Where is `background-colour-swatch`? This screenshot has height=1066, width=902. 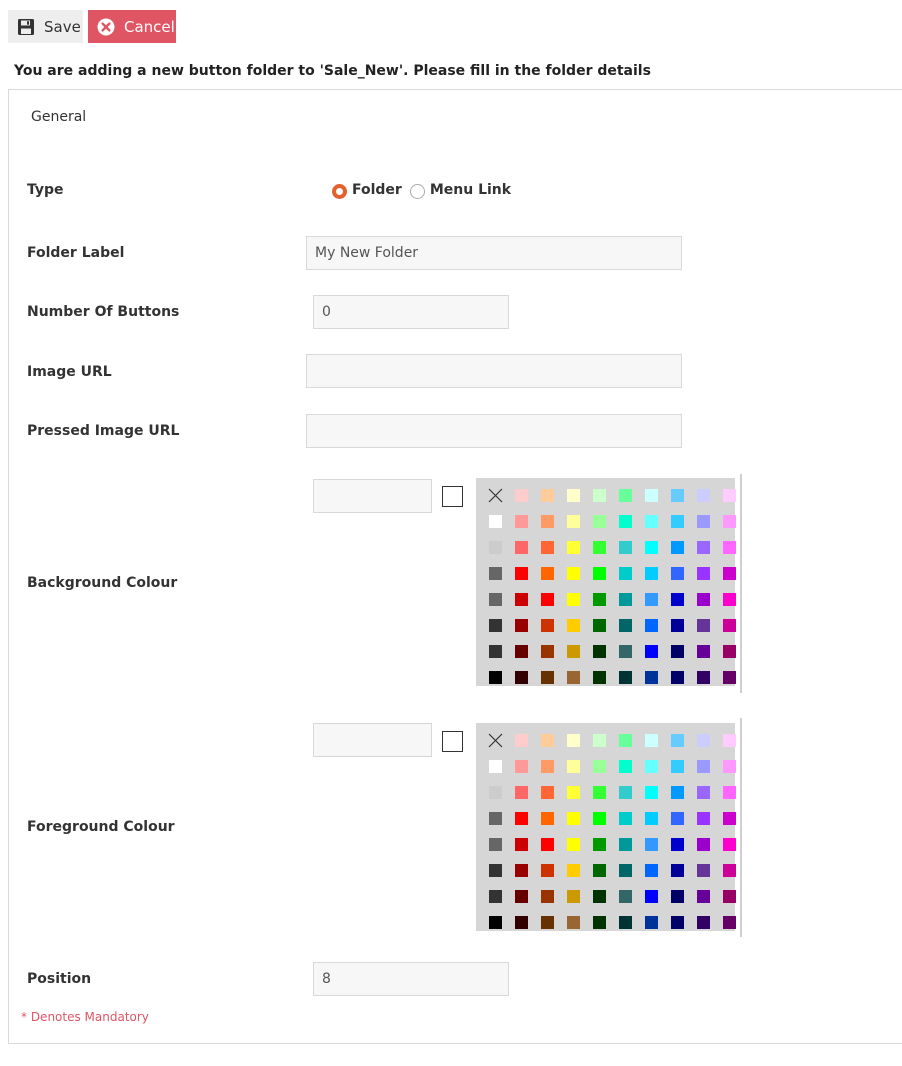 background-colour-swatch is located at coordinates (452, 496).